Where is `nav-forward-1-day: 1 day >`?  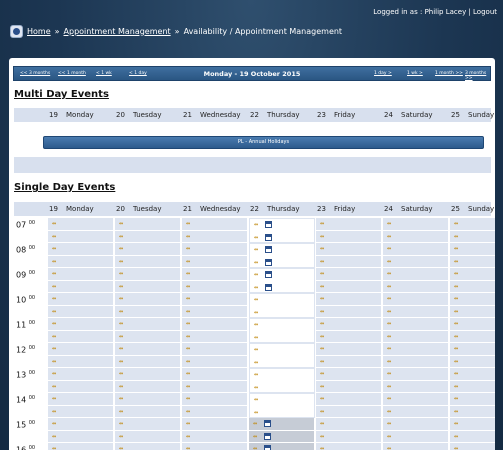 nav-forward-1-day: 1 day > is located at coordinates (383, 73).